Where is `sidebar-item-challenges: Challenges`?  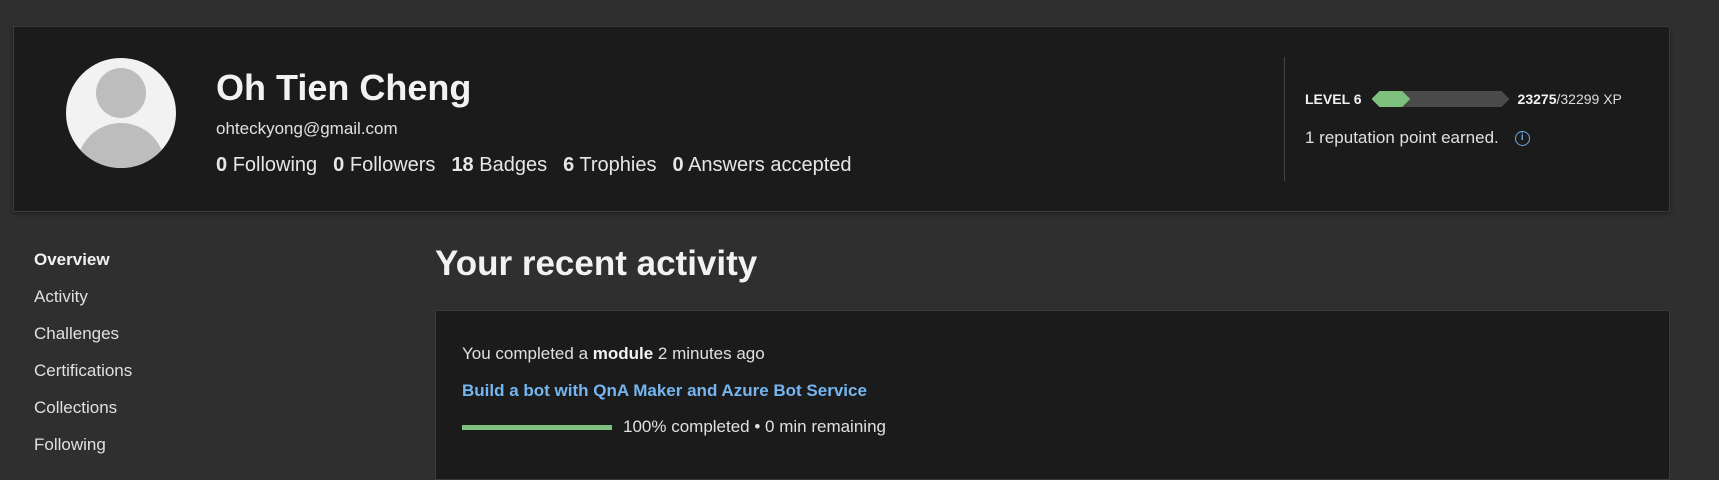
sidebar-item-challenges: Challenges is located at coordinates (83, 340).